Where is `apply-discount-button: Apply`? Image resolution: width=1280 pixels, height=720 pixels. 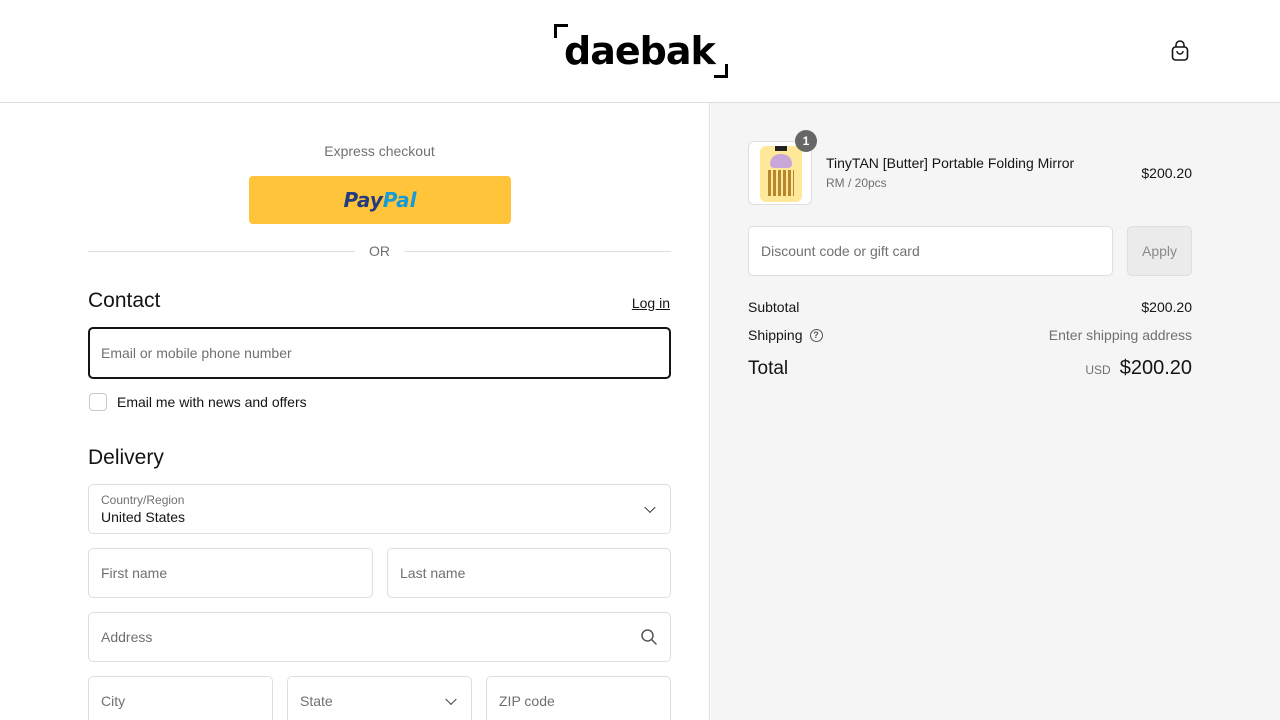
apply-discount-button: Apply is located at coordinates (1159, 251).